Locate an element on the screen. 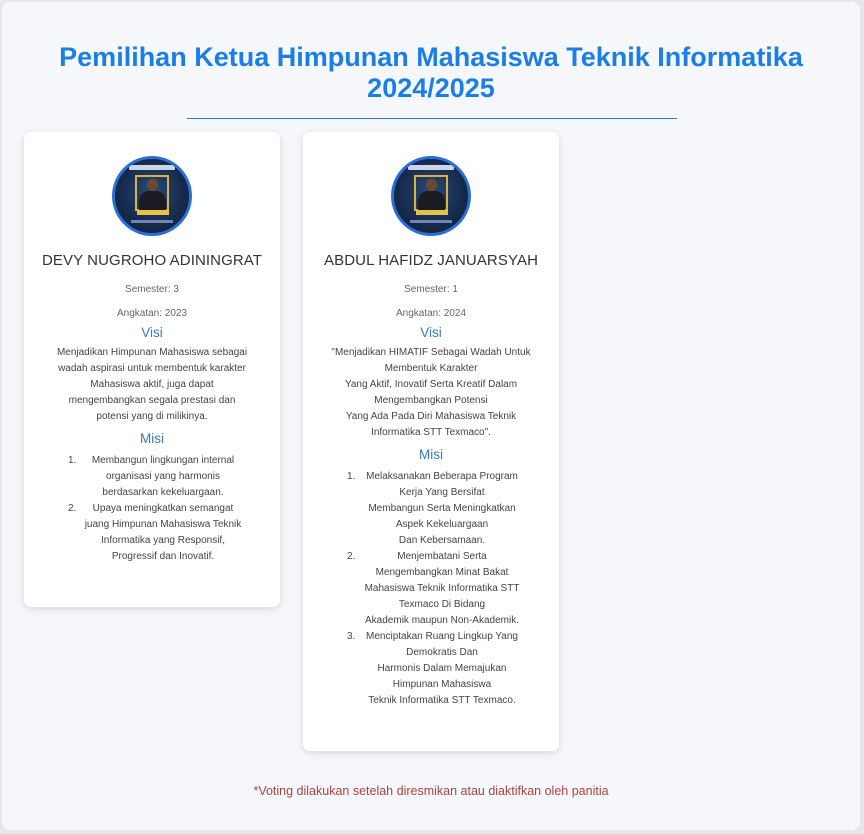 Image resolution: width=864 pixels, height=834 pixels. misi-line: Mengembangkan Minat Bakat is located at coordinates (442, 572).